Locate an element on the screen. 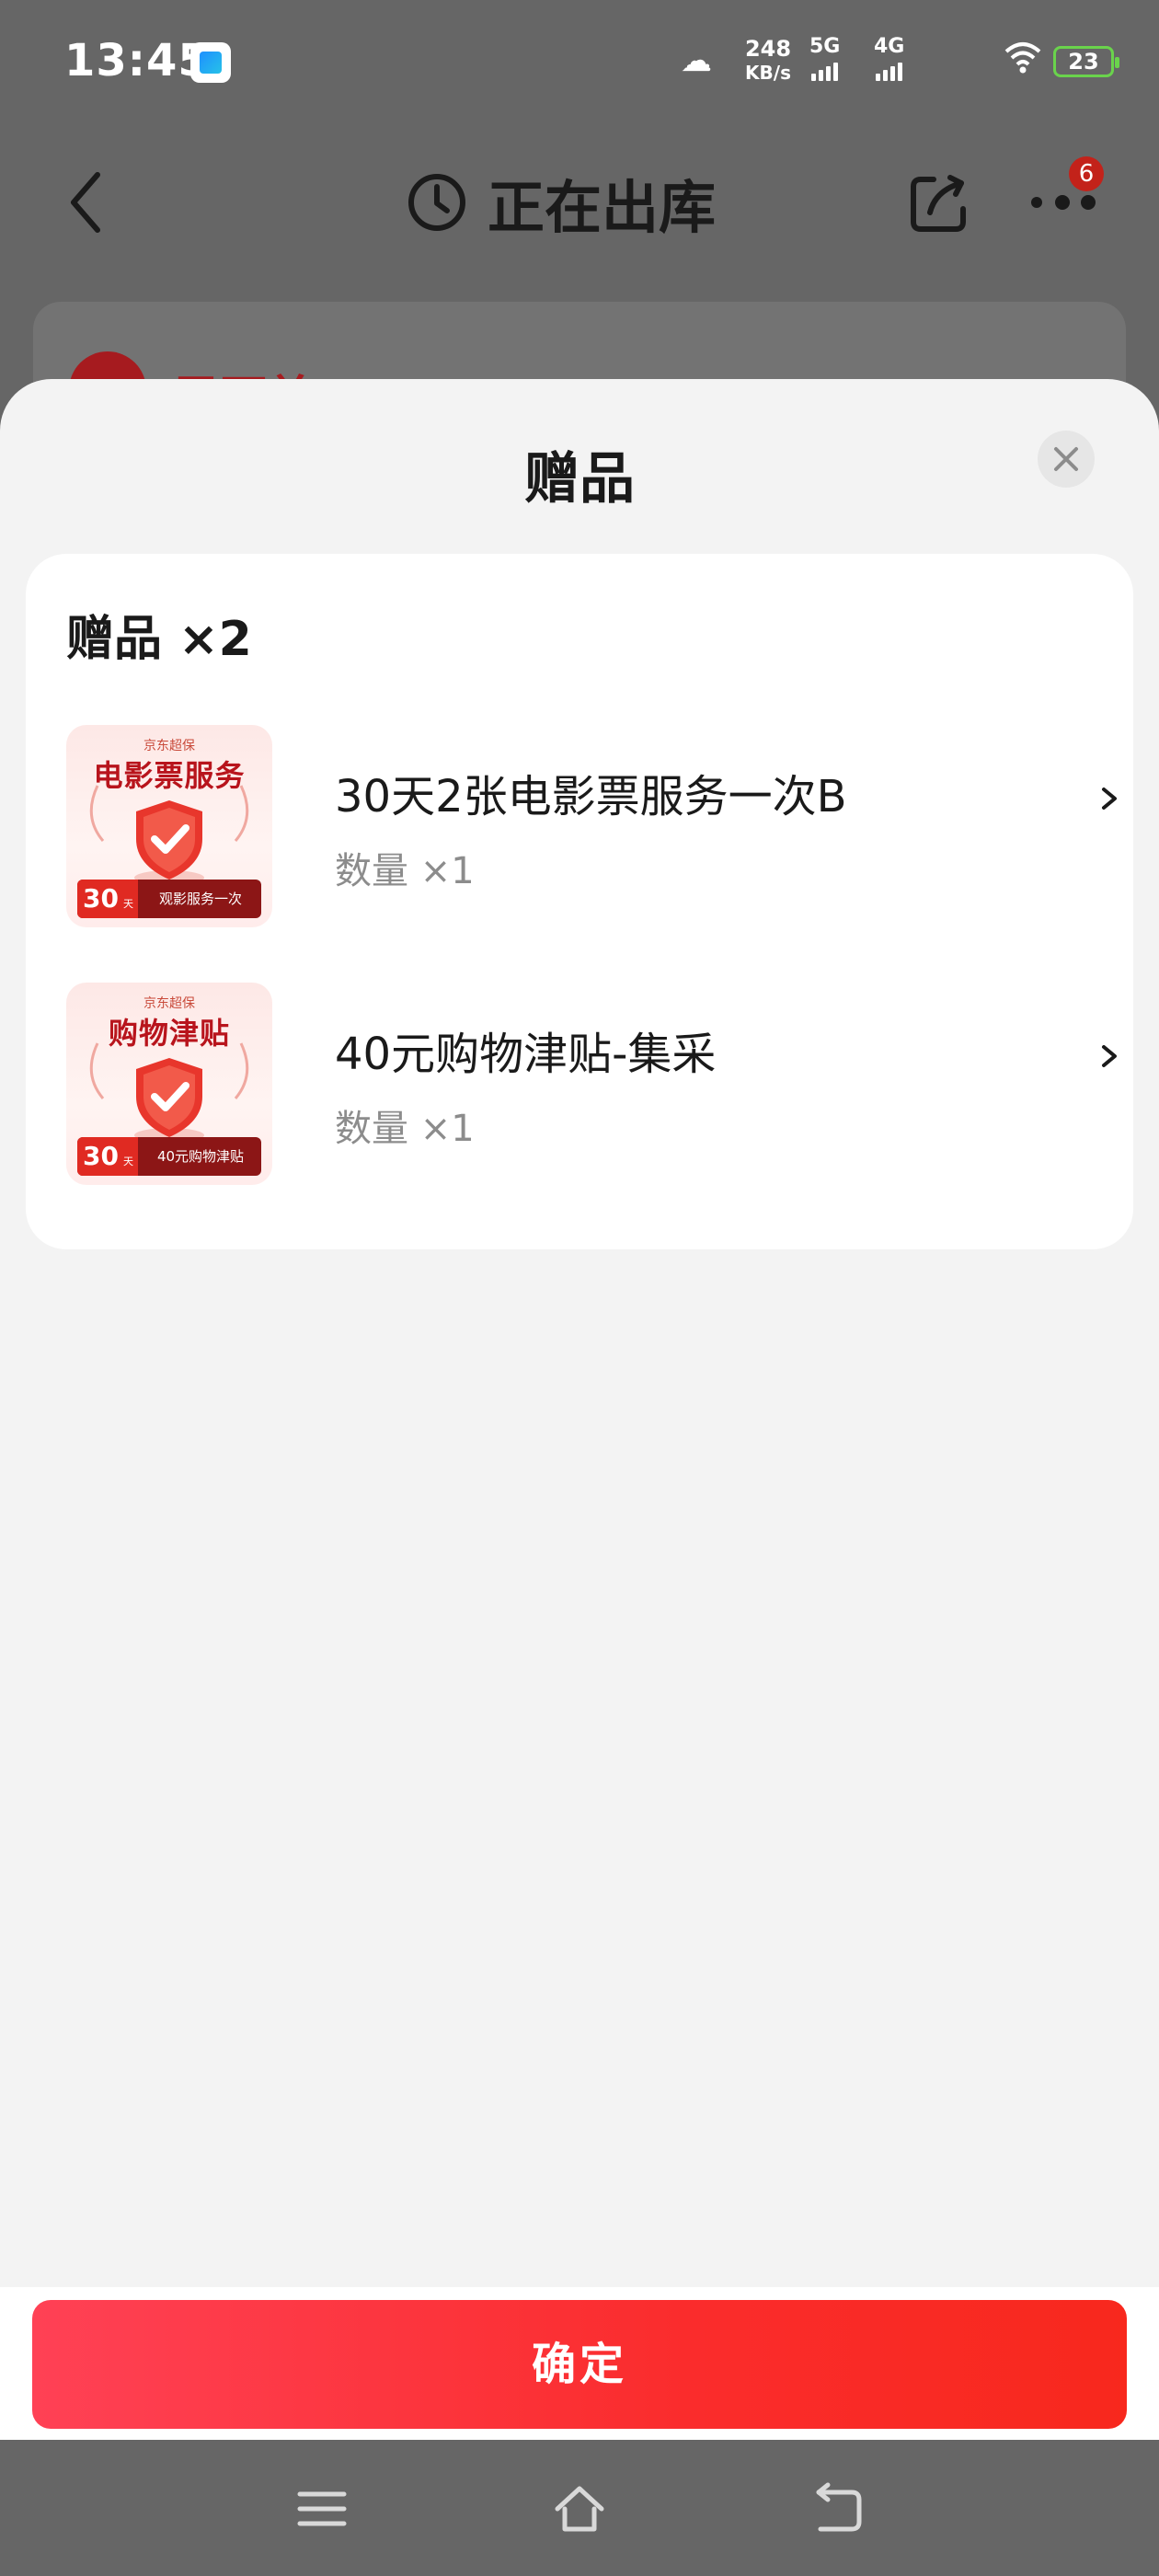  battery-level: 23 is located at coordinates (1083, 62).